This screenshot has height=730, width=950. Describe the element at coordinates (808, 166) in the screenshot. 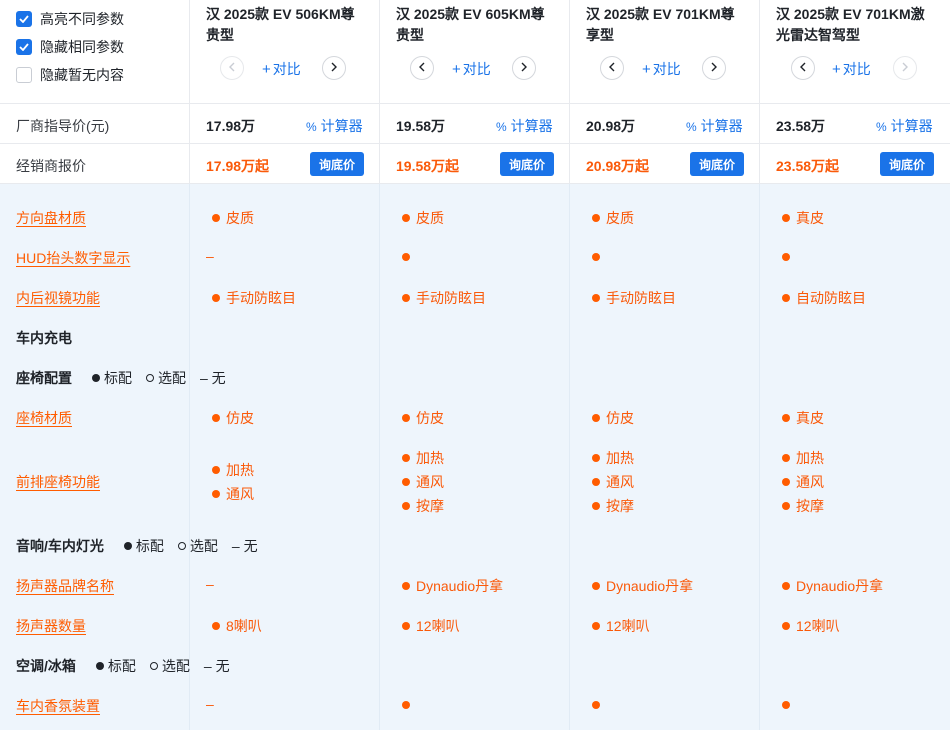

I see `dealer-price-value: 23.58万起` at that location.